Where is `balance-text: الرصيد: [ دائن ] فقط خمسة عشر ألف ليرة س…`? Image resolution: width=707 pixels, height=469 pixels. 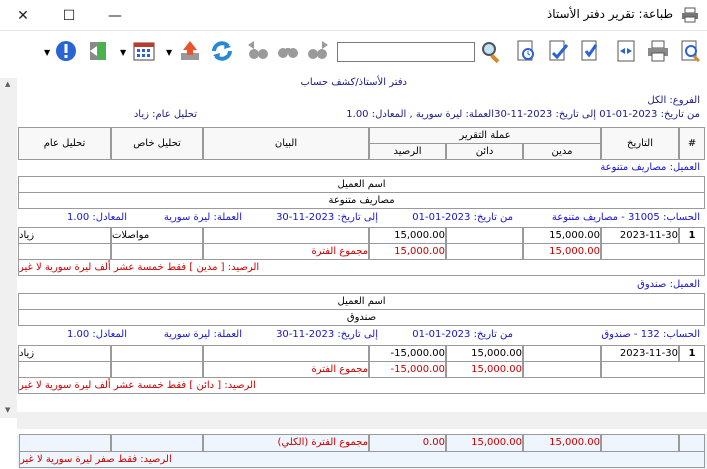
balance-text: الرصيد: [ دائن ] فقط خمسة عشر ألف ليرة س… is located at coordinates (361, 385).